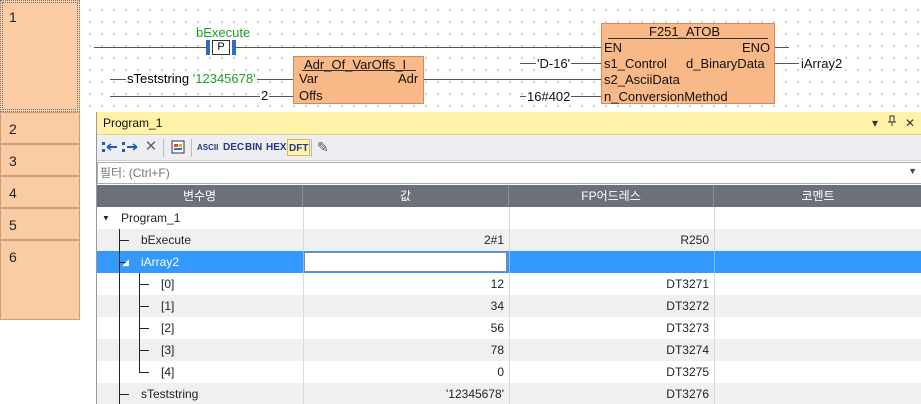  I want to click on column-header-name: 변수명, so click(200, 196).